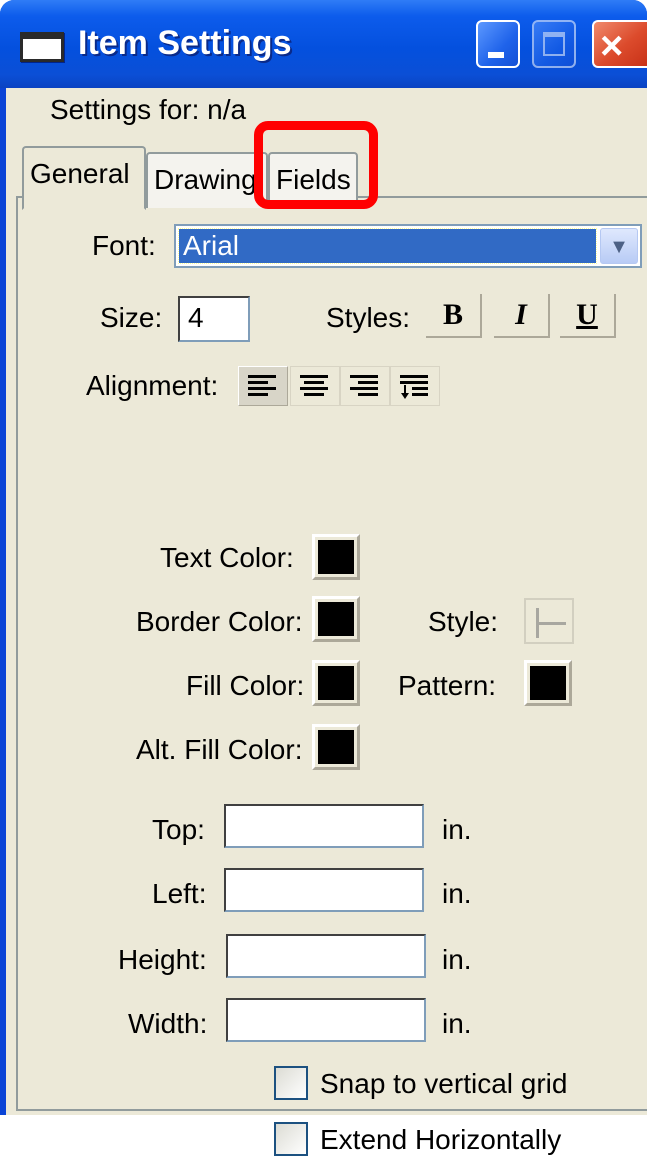 This screenshot has height=1156, width=647. I want to click on font-select: Arial ▼, so click(408, 246).